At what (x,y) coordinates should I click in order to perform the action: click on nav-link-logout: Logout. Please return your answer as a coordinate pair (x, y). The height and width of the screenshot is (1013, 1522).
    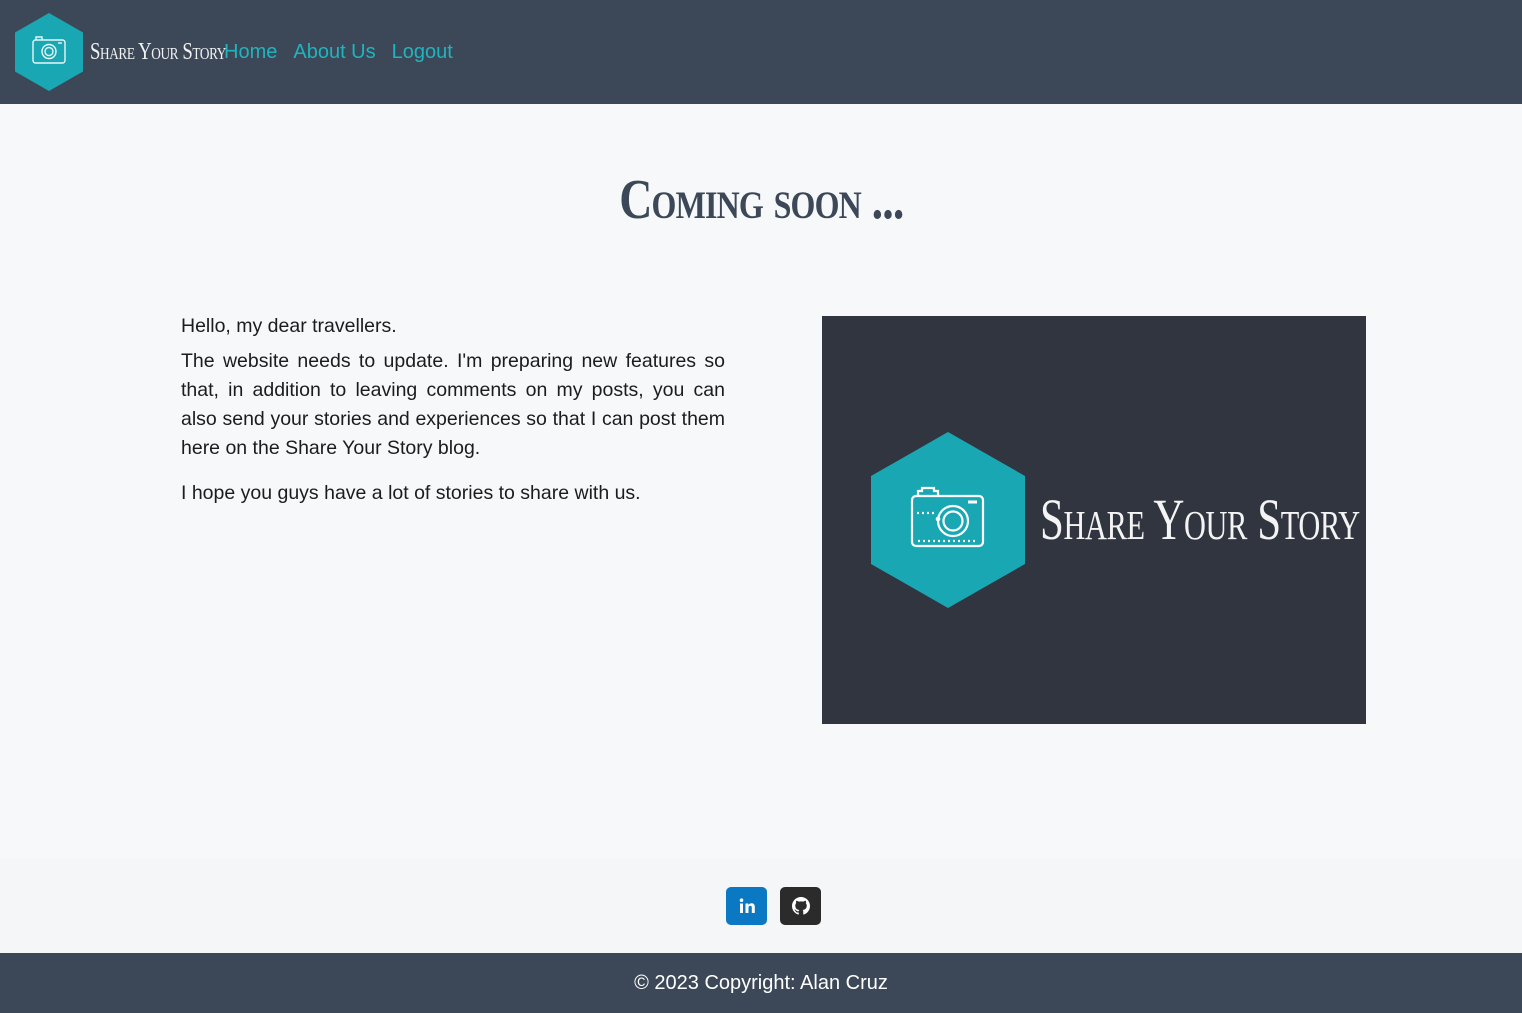
    Looking at the image, I should click on (422, 52).